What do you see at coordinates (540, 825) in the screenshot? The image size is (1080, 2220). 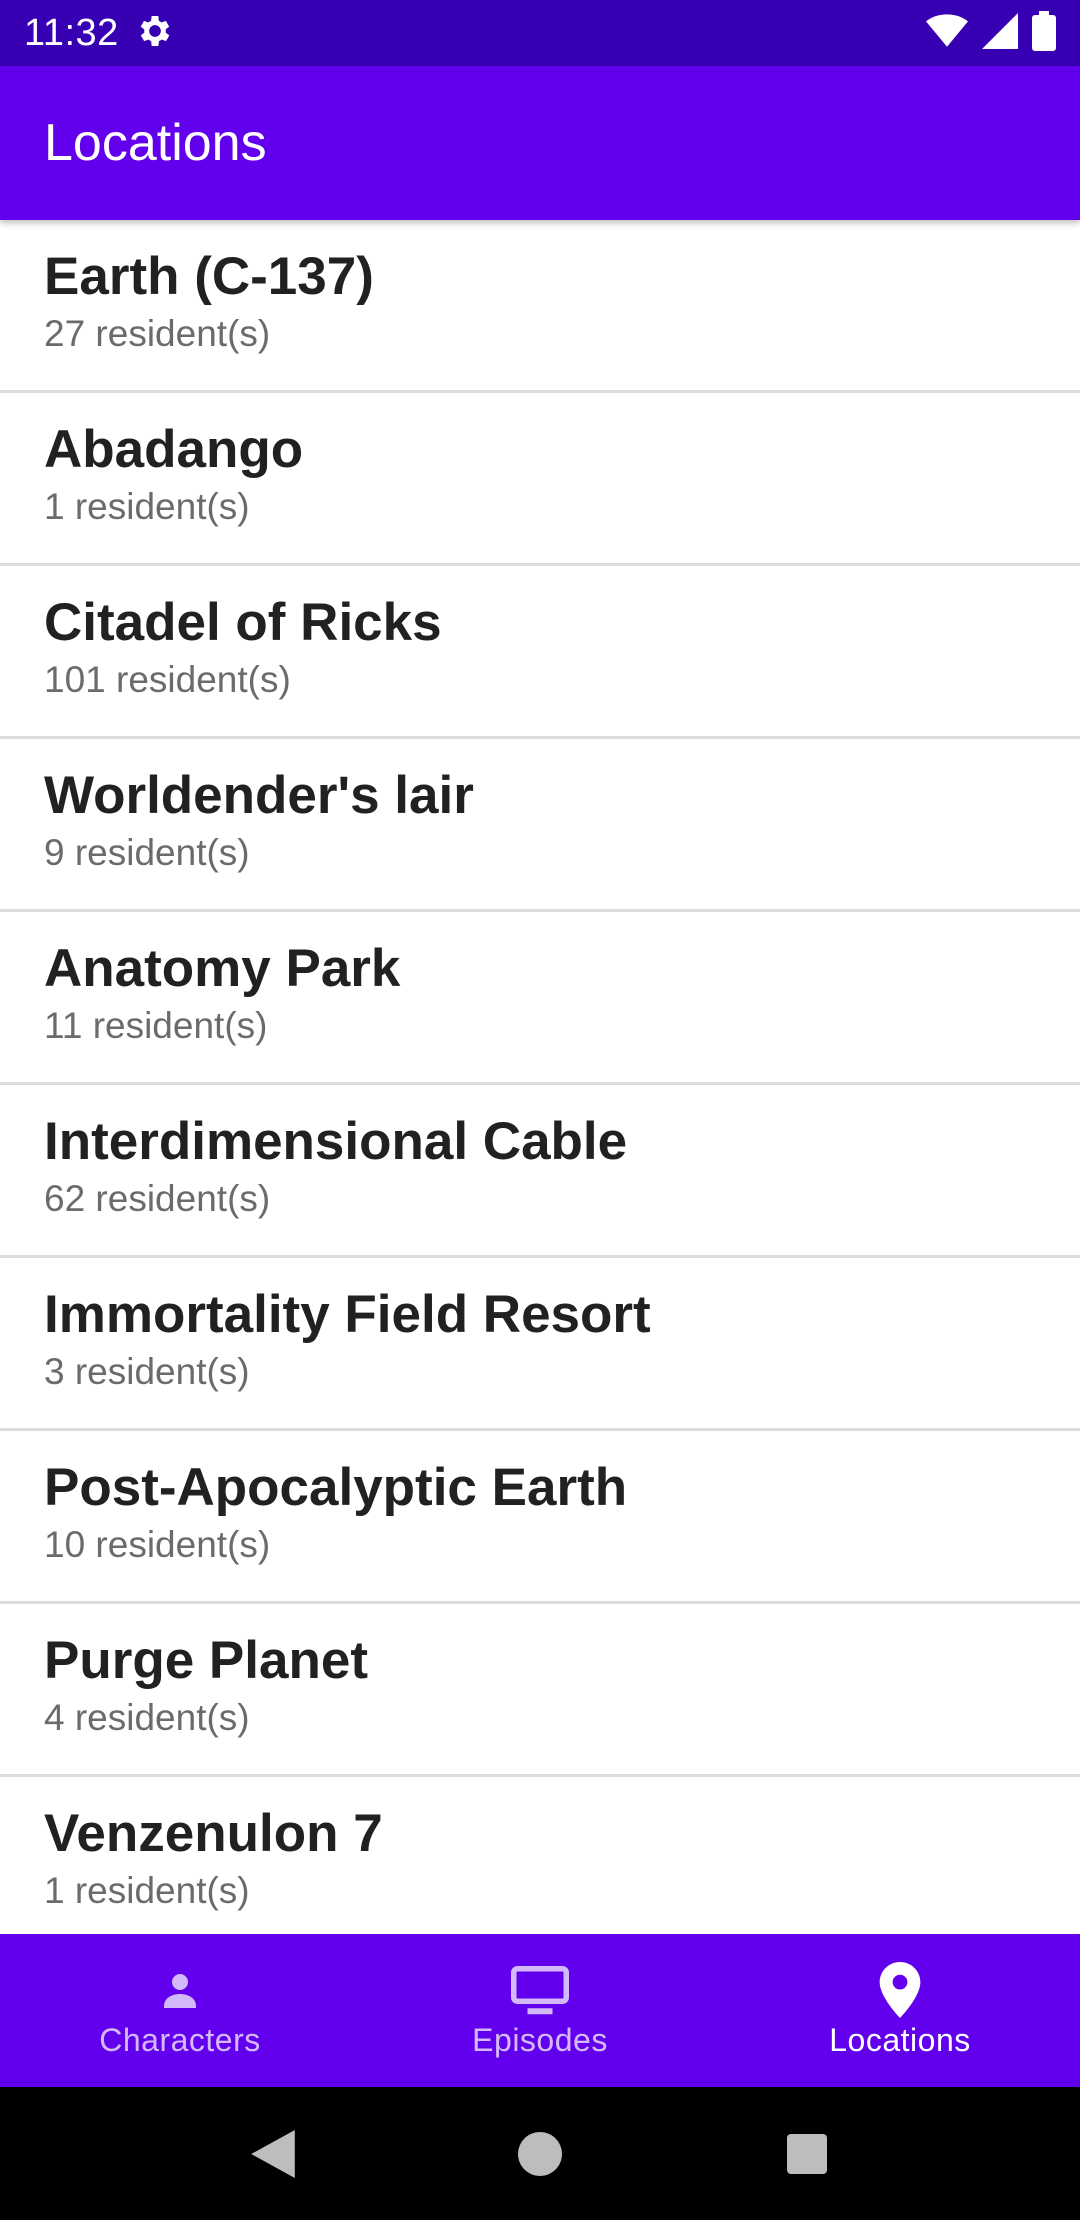 I see `list-item: Worldender's lair 9 resident(s)` at bounding box center [540, 825].